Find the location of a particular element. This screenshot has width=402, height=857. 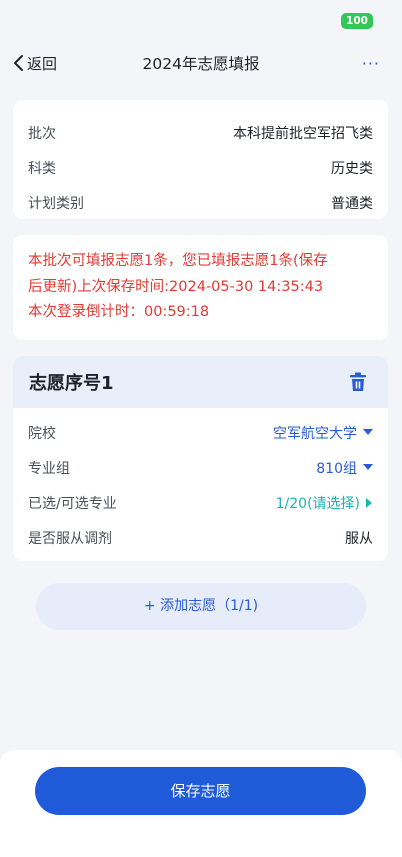

info-row-plan-type: 计划类别 普通类 is located at coordinates (200, 202).